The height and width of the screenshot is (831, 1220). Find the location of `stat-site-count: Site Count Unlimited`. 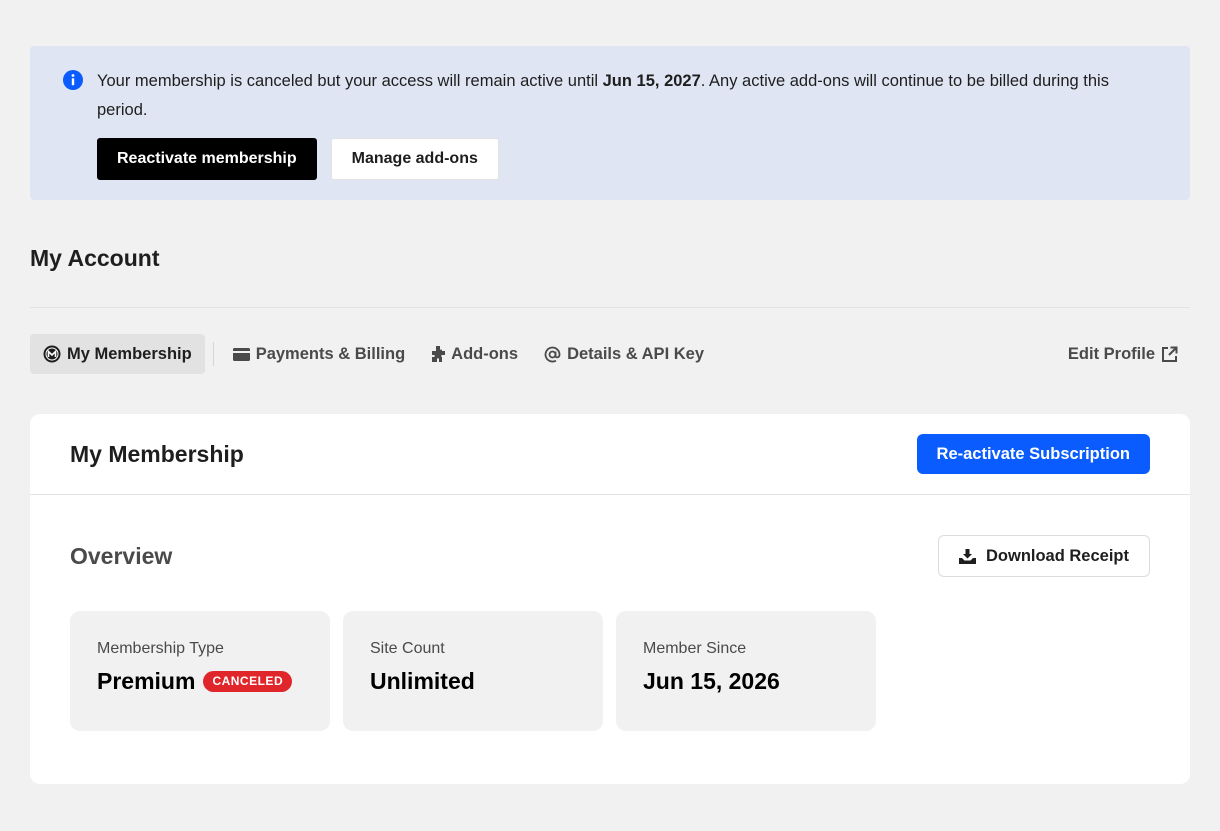

stat-site-count: Site Count Unlimited is located at coordinates (473, 671).